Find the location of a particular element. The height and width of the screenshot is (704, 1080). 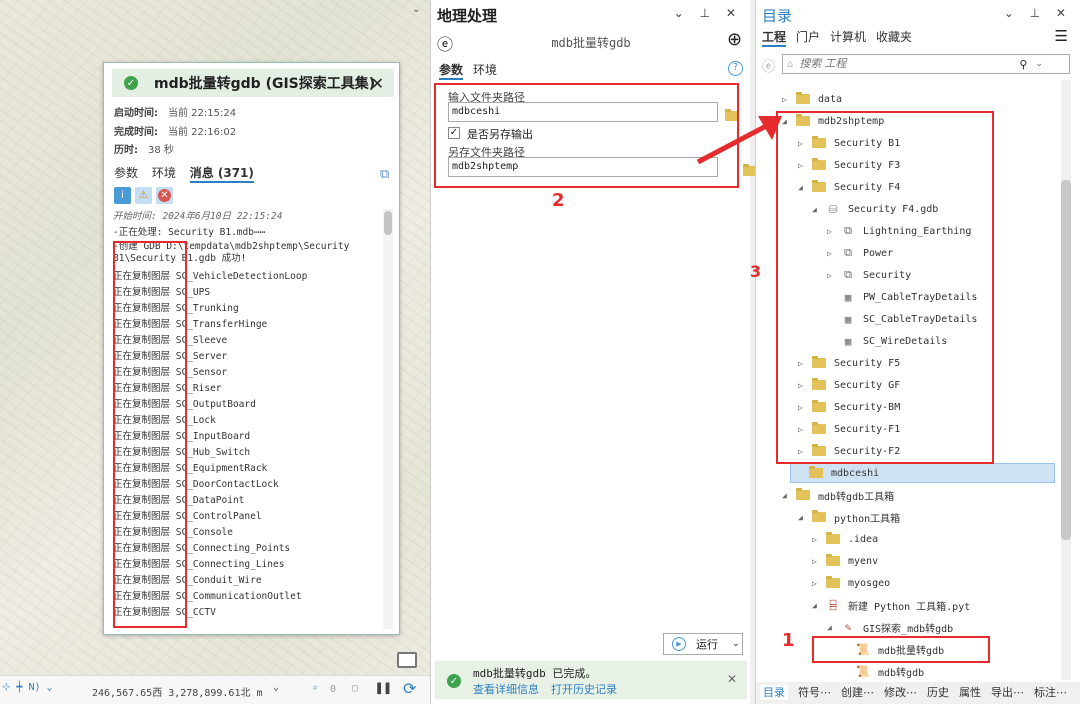

annotation-number: 3 is located at coordinates (756, 271).